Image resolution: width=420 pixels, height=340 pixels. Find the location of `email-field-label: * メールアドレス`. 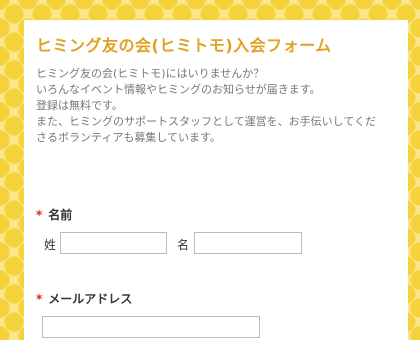

email-field-label: * メールアドレス is located at coordinates (84, 298).